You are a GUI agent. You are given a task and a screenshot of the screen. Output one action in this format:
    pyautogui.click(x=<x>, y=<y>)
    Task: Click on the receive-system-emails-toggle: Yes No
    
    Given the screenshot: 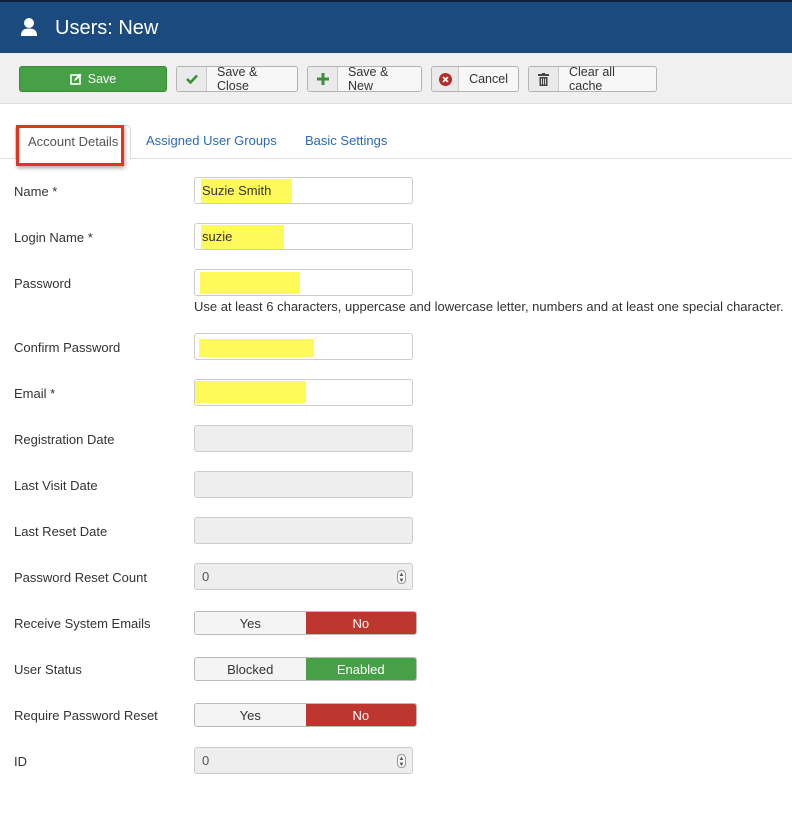 What is the action you would take?
    pyautogui.click(x=305, y=623)
    